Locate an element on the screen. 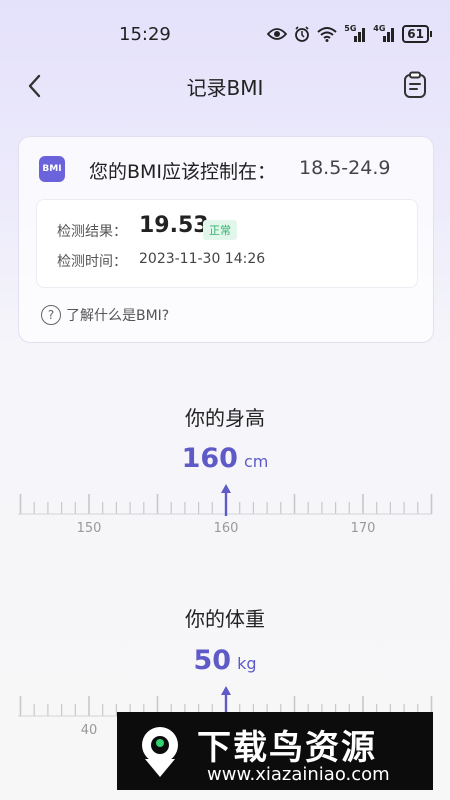 This screenshot has height=800, width=450. clipboard-icon is located at coordinates (415, 84).